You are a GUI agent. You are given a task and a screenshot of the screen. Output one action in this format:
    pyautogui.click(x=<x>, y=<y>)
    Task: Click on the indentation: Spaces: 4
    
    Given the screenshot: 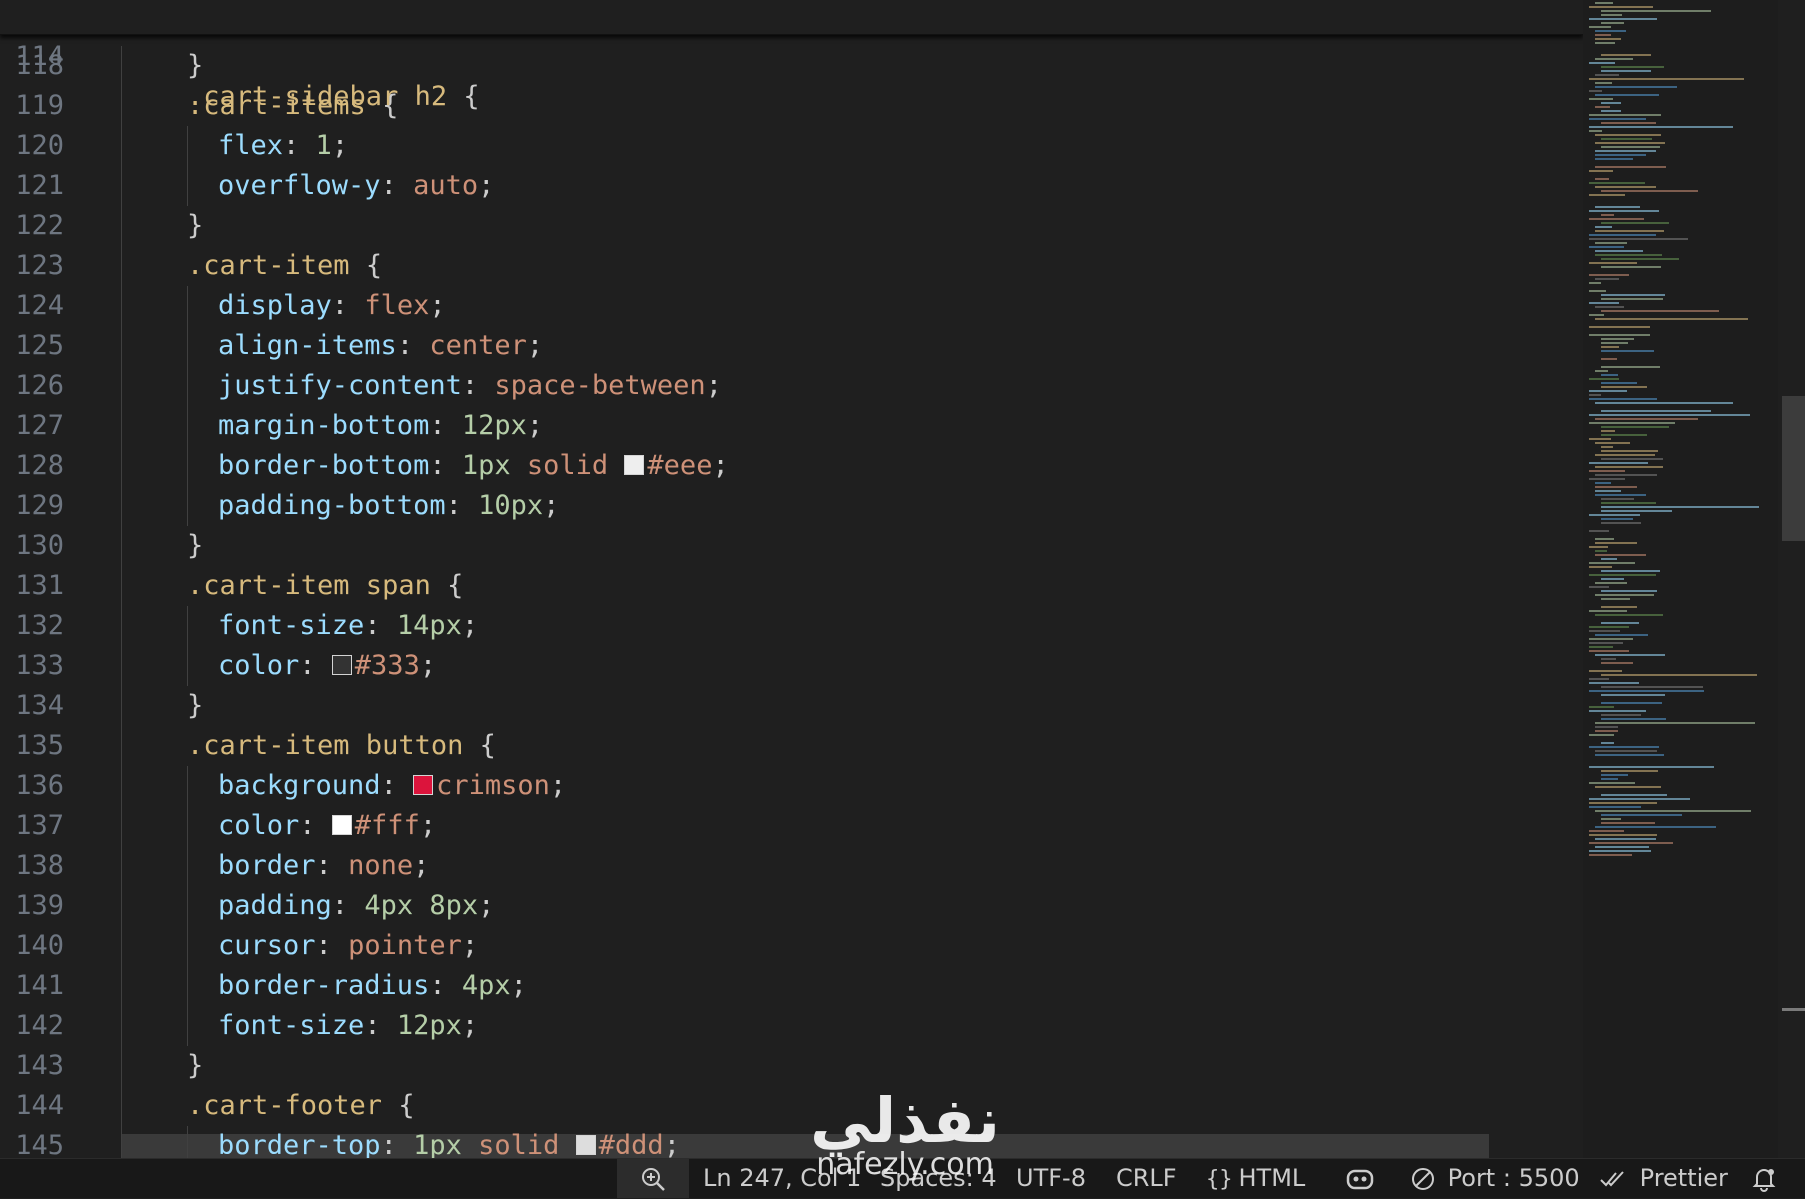 What is the action you would take?
    pyautogui.click(x=938, y=1178)
    